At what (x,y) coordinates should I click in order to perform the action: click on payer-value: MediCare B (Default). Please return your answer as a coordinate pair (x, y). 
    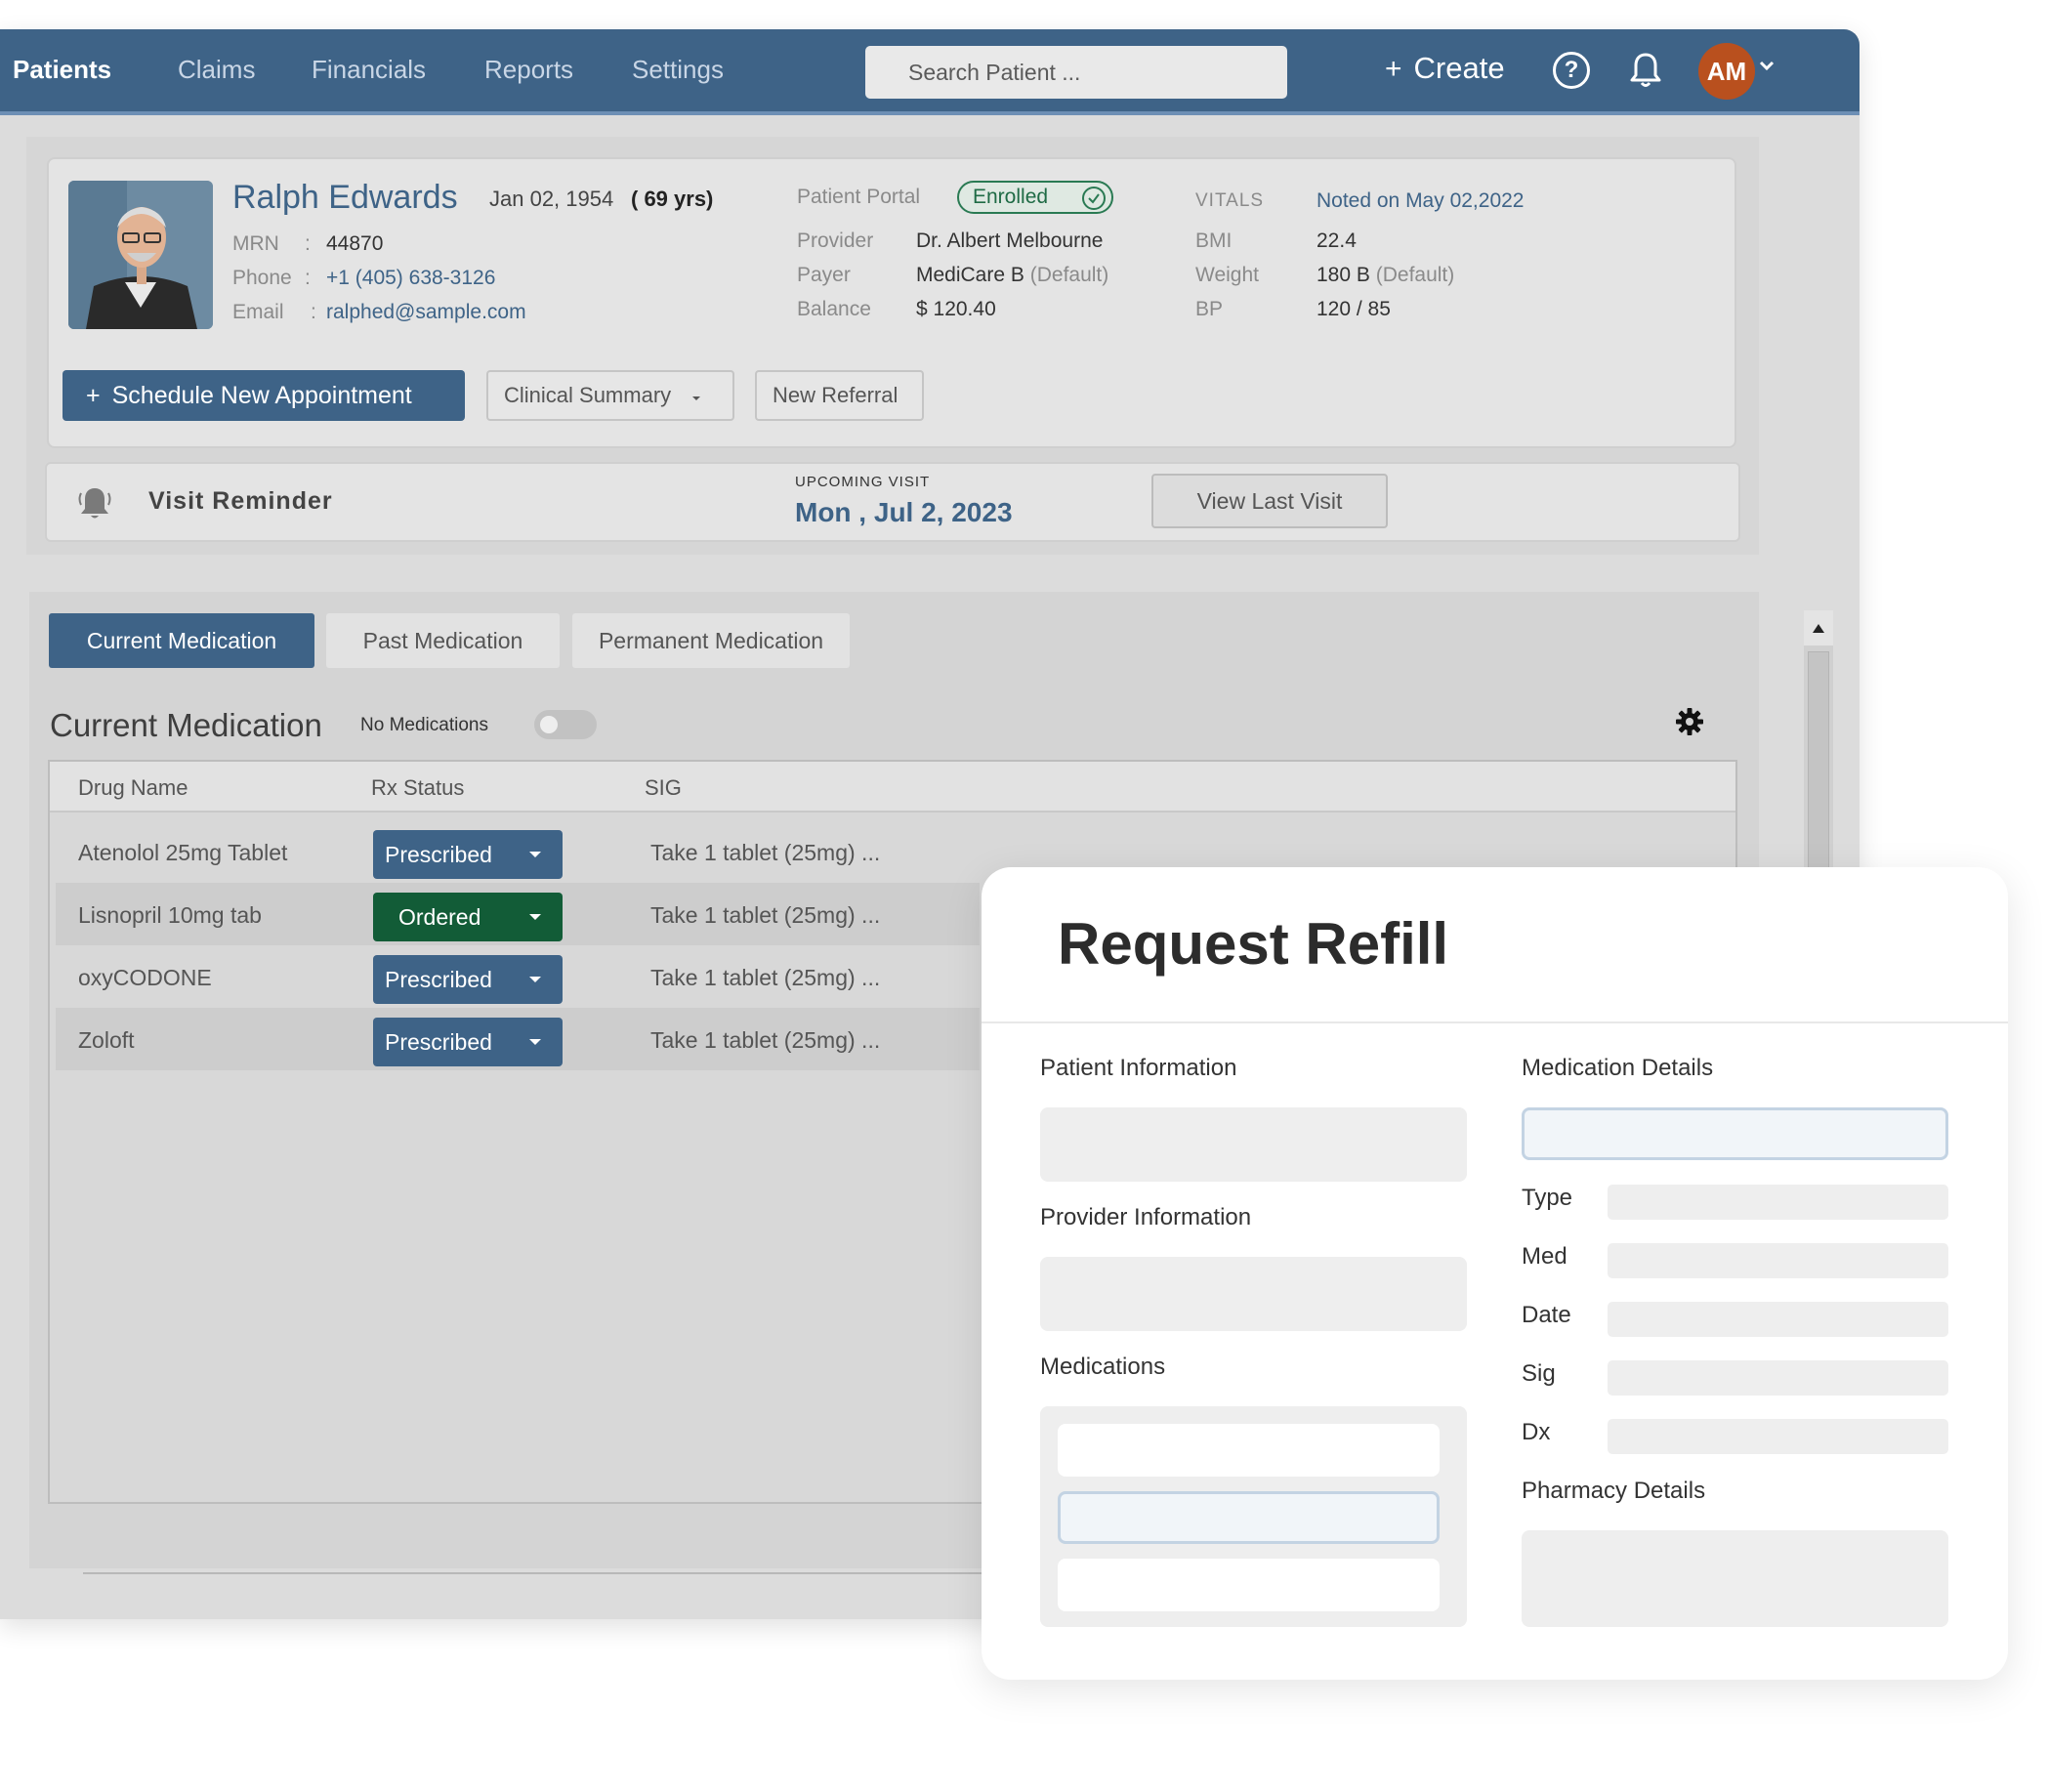
    Looking at the image, I should click on (1012, 275).